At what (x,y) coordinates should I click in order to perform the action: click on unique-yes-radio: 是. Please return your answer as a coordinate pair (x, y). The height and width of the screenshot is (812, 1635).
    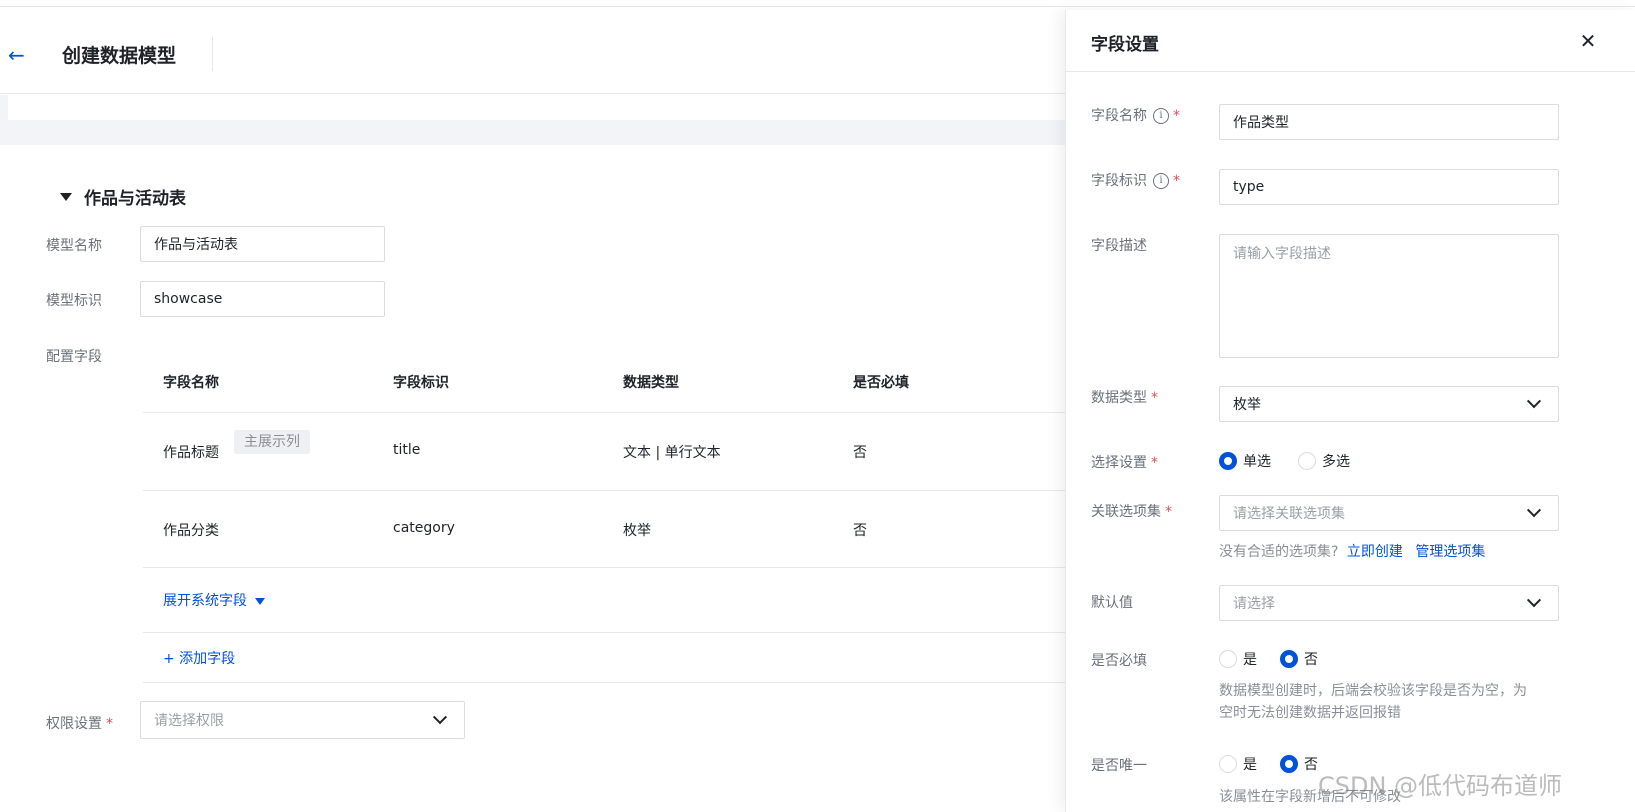
    Looking at the image, I should click on (1238, 764).